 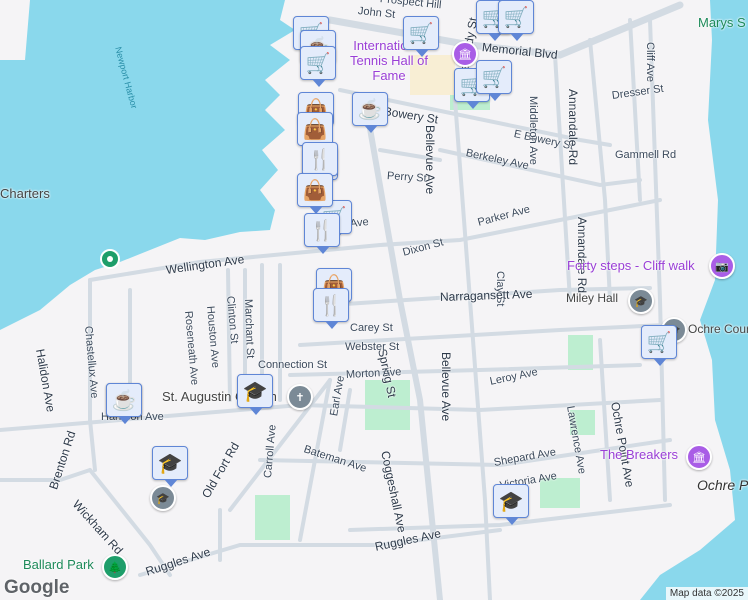 What do you see at coordinates (446, 387) in the screenshot?
I see `street-label-bellevue: Bellevue Ave` at bounding box center [446, 387].